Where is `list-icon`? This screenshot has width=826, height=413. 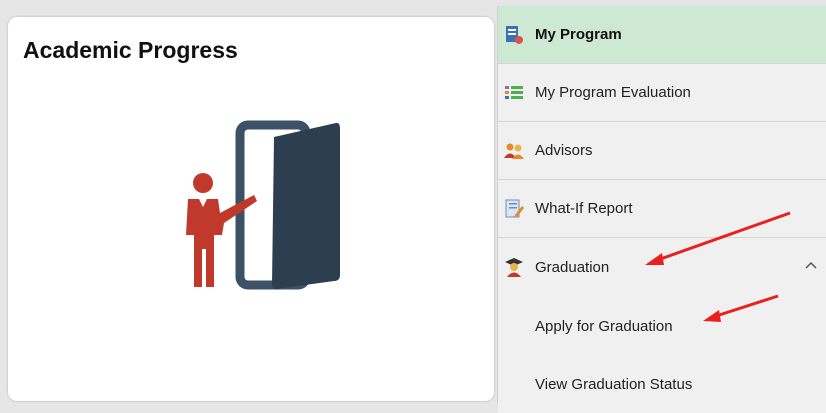 list-icon is located at coordinates (514, 92).